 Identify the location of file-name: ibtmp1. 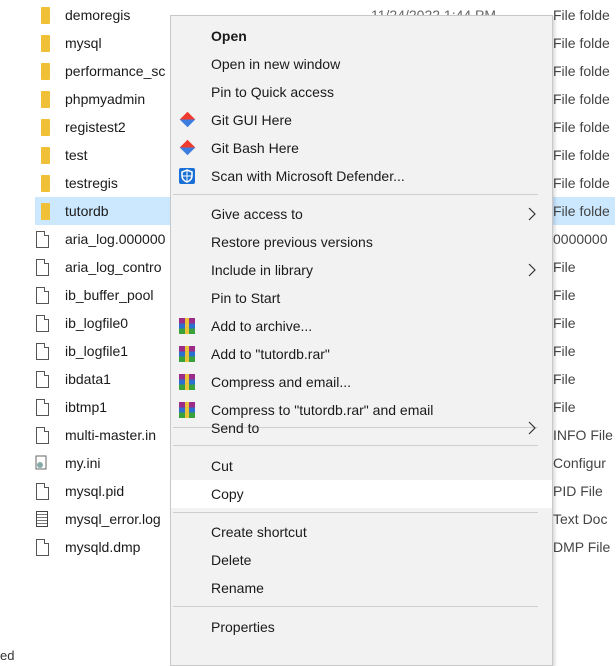
(86, 407).